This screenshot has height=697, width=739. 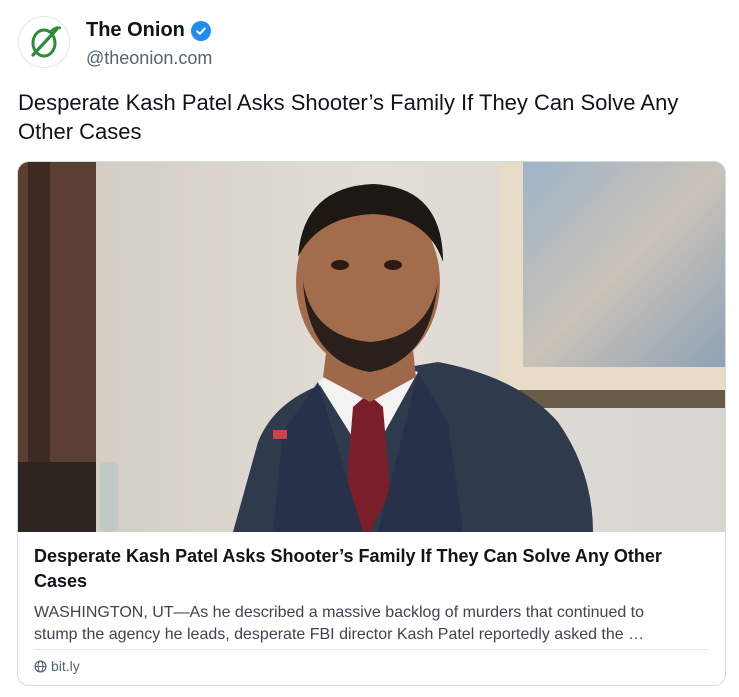 I want to click on author-handle: @theonion.com, so click(x=149, y=58).